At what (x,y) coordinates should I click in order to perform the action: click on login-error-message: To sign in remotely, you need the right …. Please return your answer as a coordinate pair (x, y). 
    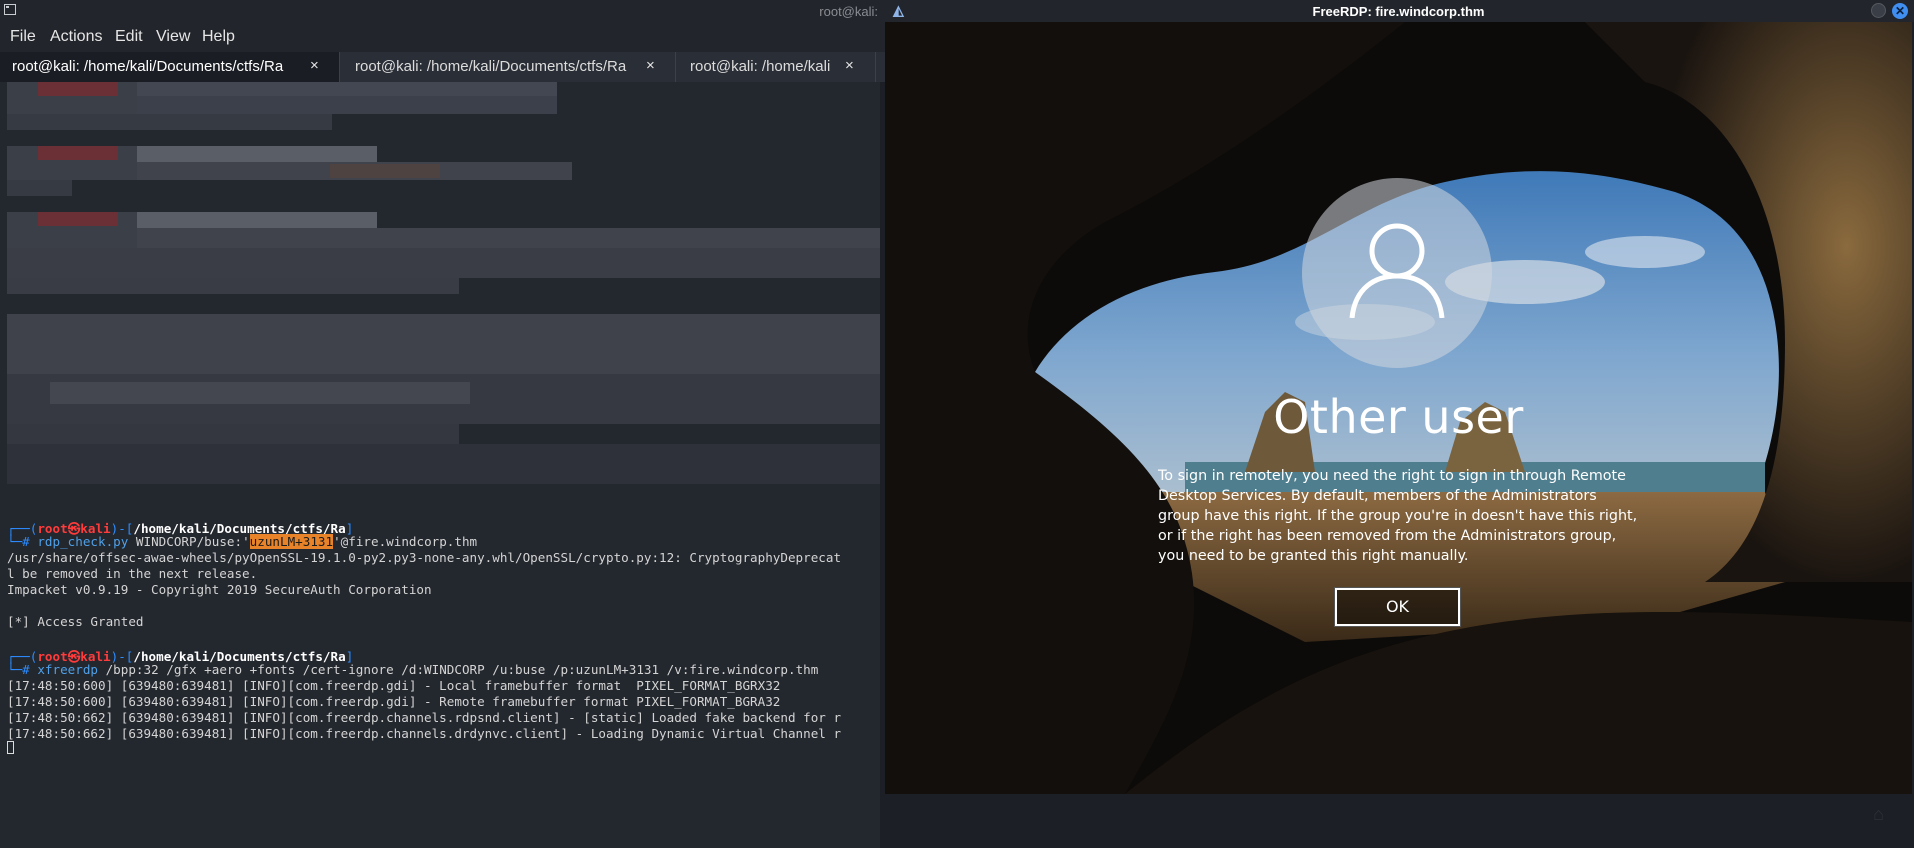
    Looking at the image, I should click on (1398, 516).